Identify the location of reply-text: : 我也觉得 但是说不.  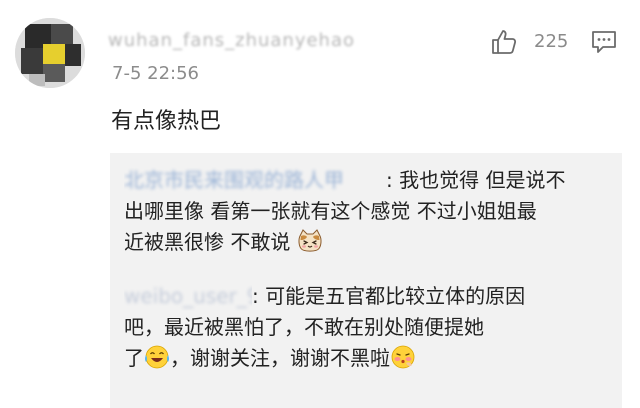
(476, 180).